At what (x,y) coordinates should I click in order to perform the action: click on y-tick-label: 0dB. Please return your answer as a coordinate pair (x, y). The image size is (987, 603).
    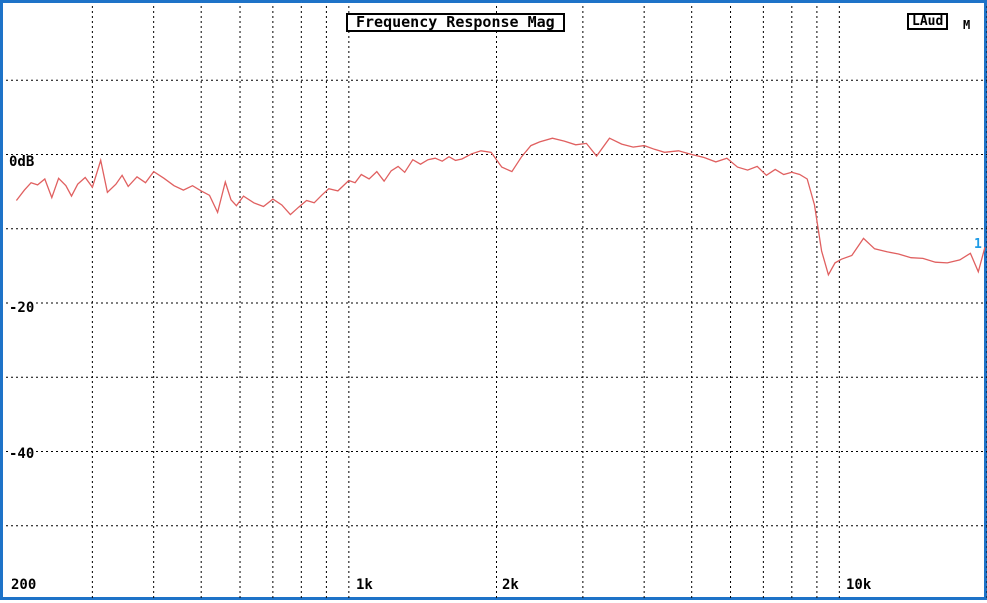
    Looking at the image, I should click on (22, 162).